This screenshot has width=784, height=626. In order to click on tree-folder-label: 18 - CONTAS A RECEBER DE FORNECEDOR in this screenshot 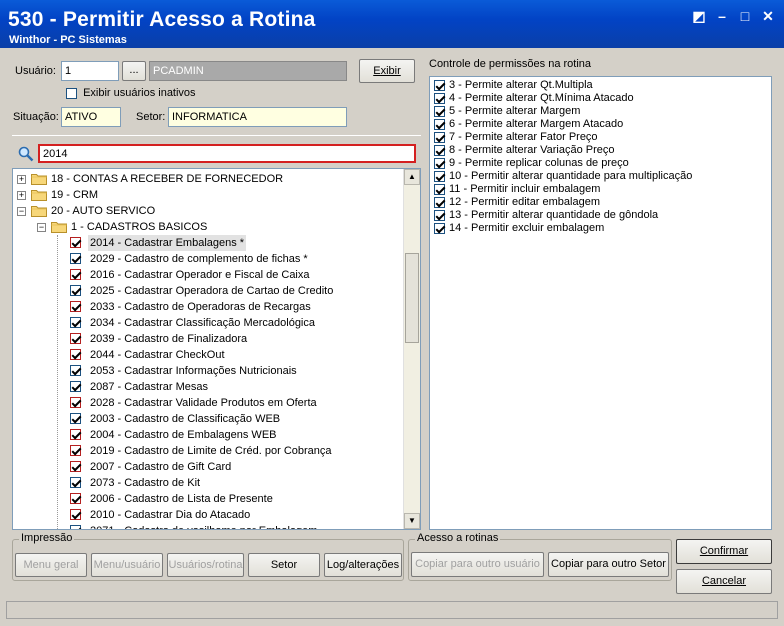, I will do `click(167, 179)`.